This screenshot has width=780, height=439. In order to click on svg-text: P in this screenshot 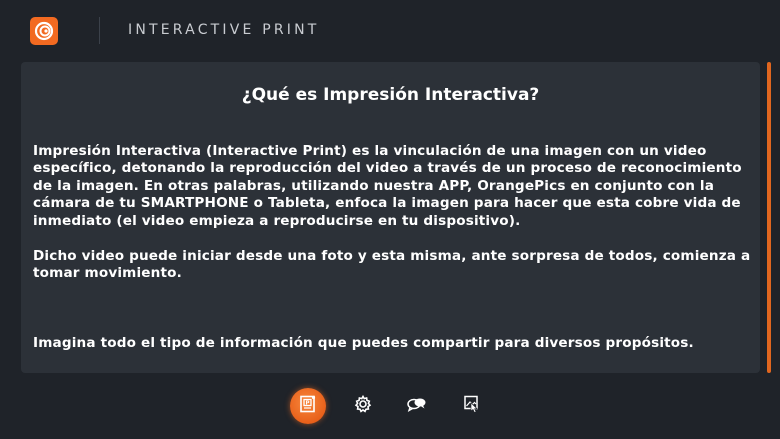, I will do `click(307, 404)`.